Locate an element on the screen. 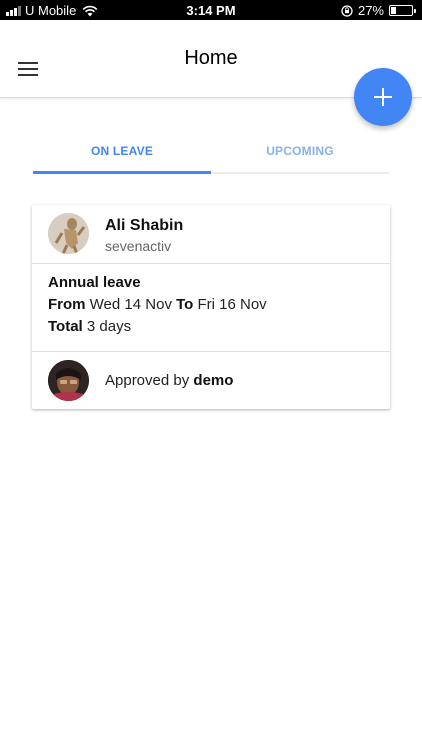 This screenshot has width=422, height=750. total-value: 3 days is located at coordinates (109, 326).